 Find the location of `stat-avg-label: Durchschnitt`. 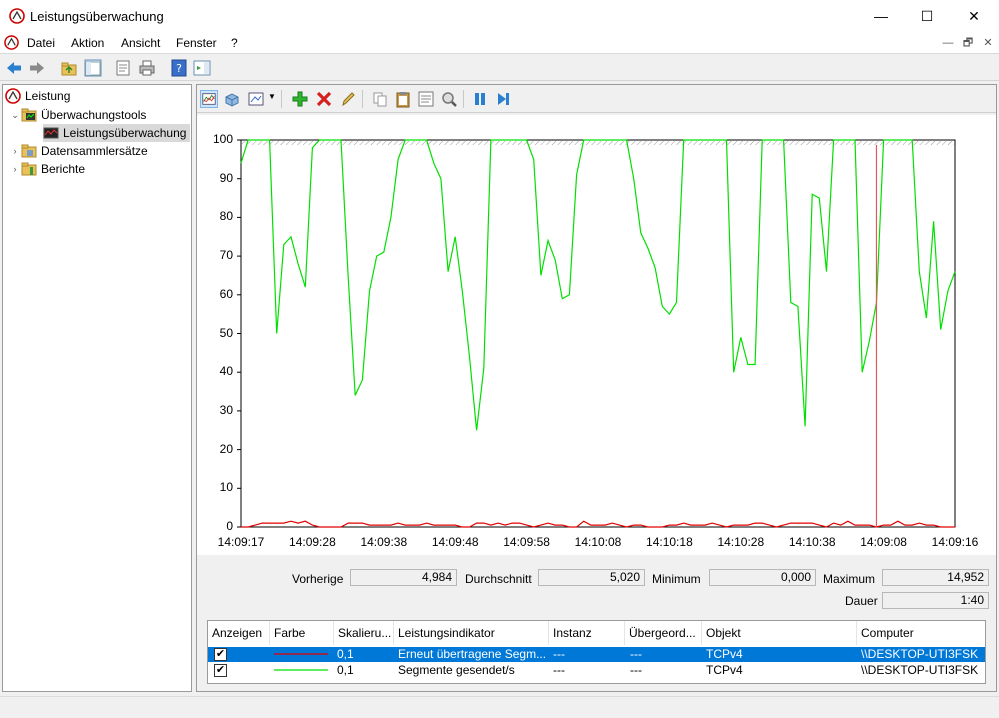

stat-avg-label: Durchschnitt is located at coordinates (498, 579).